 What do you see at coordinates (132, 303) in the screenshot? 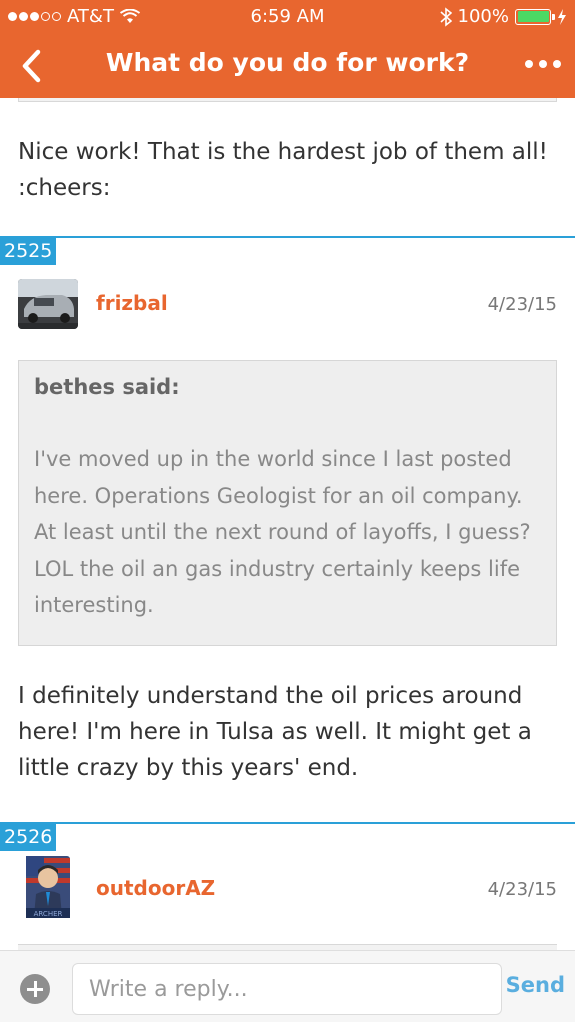
I see `username: frizbal` at bounding box center [132, 303].